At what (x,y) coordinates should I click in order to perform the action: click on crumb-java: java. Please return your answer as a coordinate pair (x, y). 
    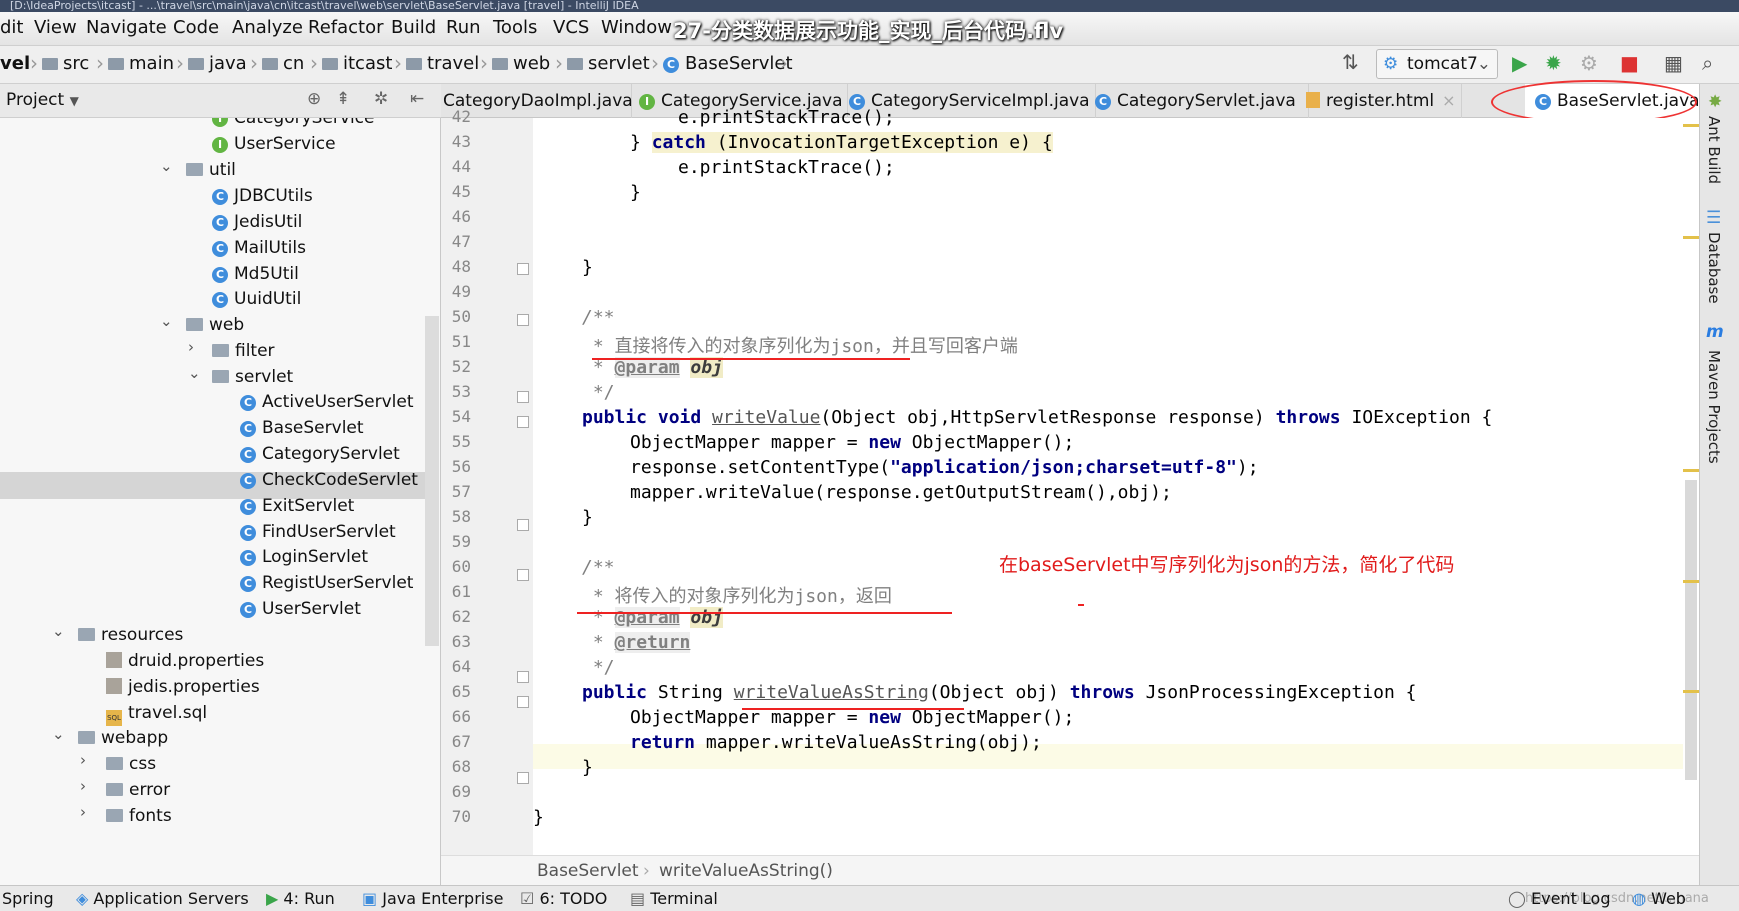
    Looking at the image, I should click on (217, 63).